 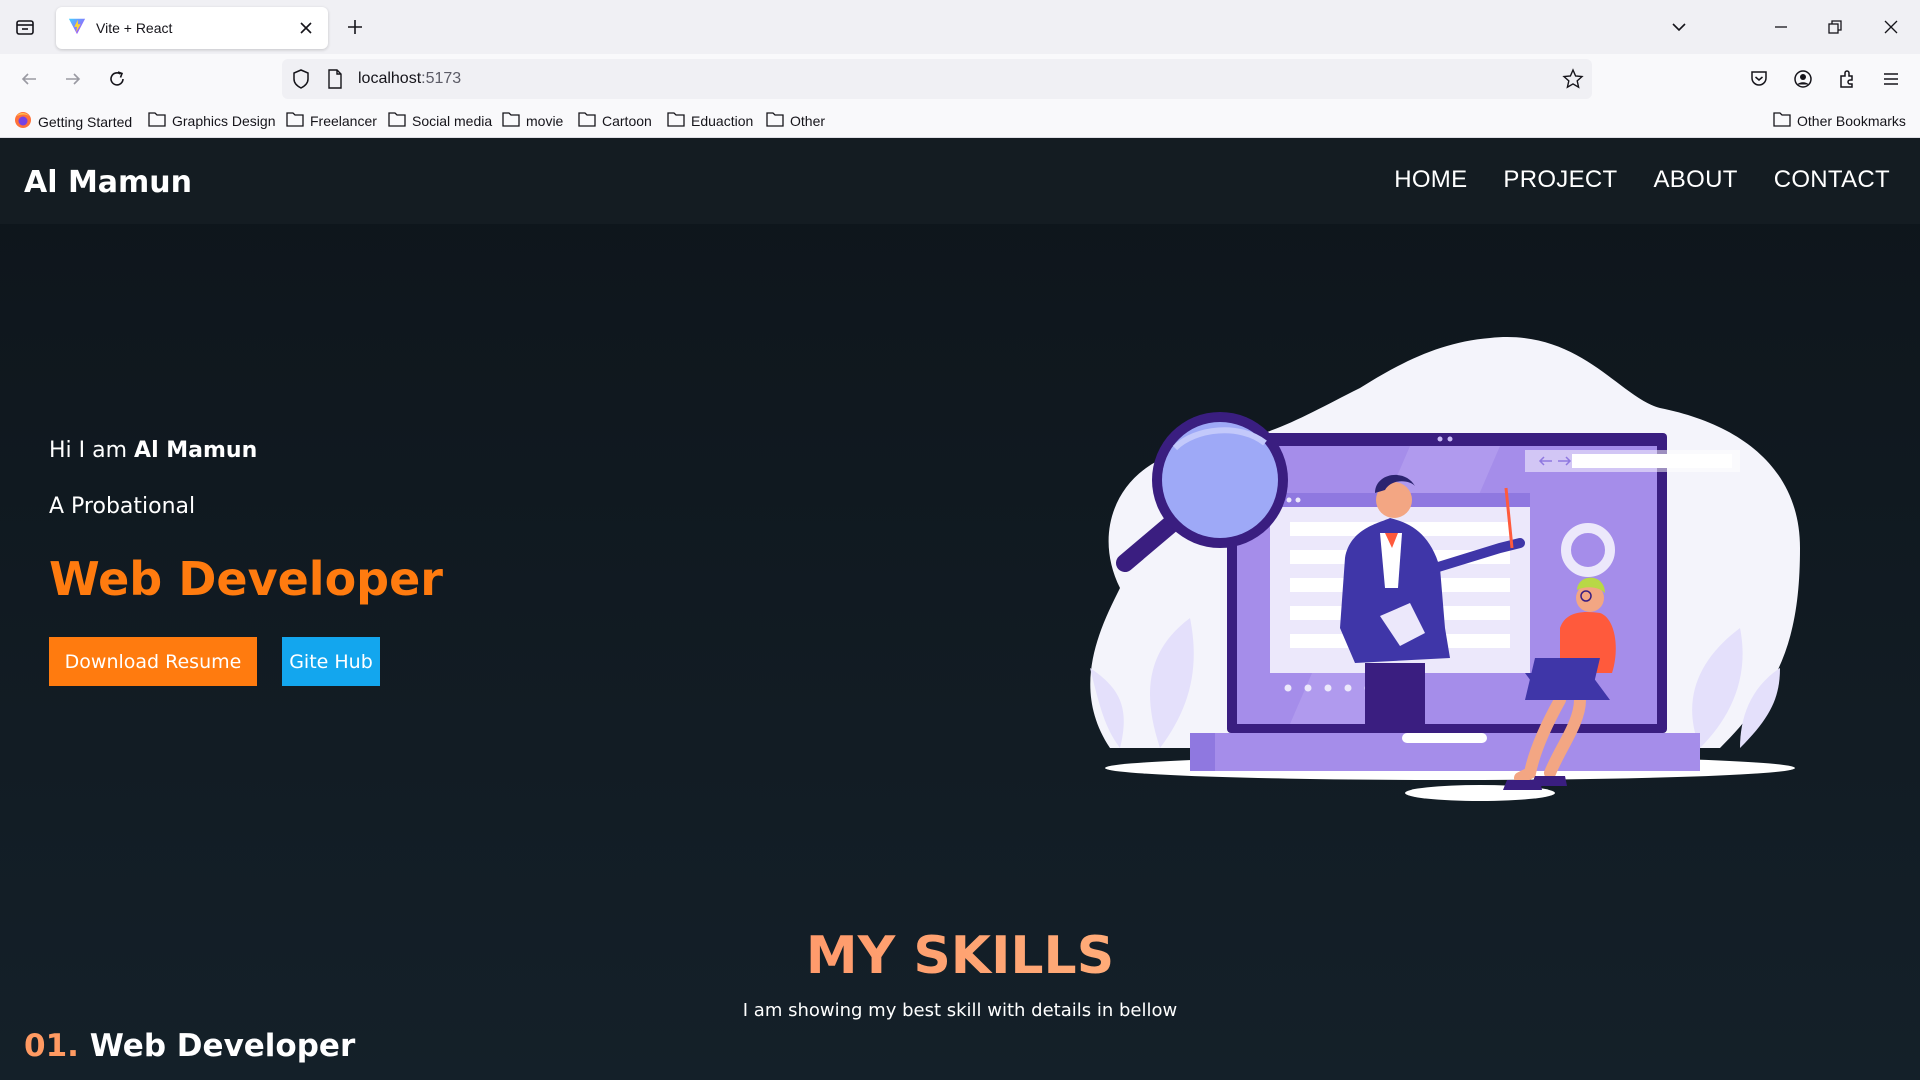 What do you see at coordinates (122, 506) in the screenshot?
I see `hero-tagline: A Probational` at bounding box center [122, 506].